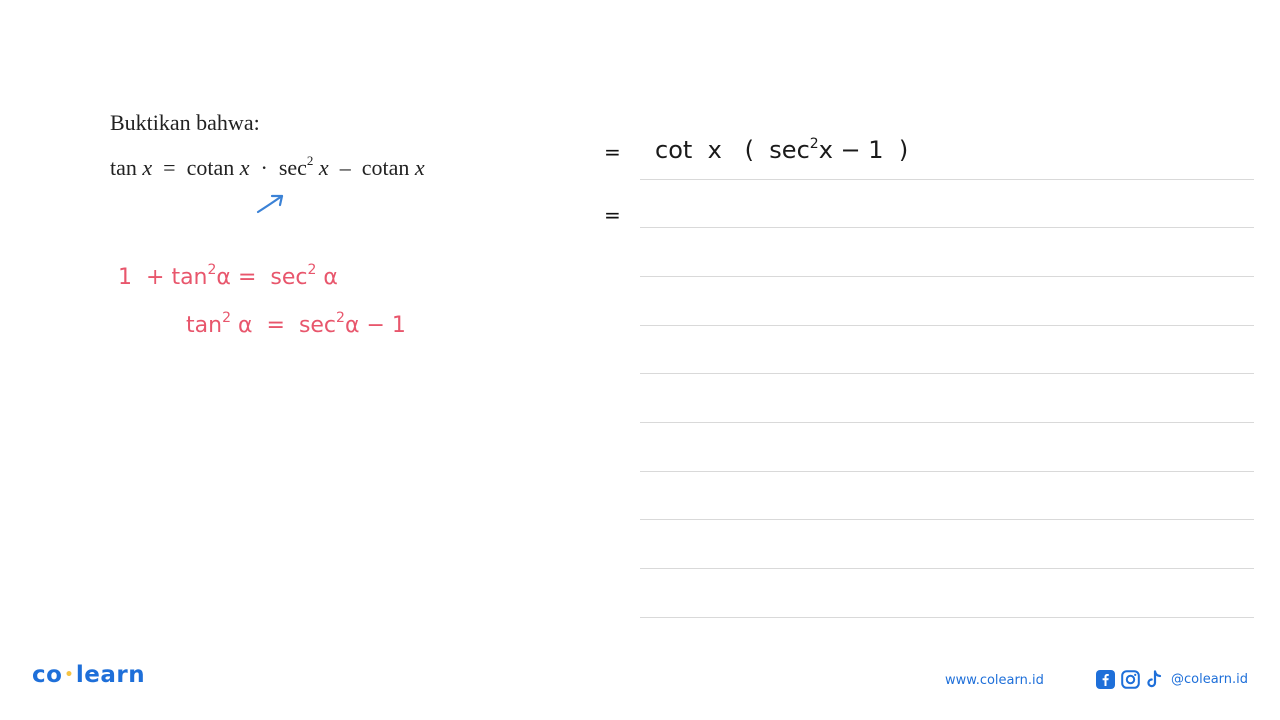  Describe the element at coordinates (1130, 679) in the screenshot. I see `instagram-icon` at that location.